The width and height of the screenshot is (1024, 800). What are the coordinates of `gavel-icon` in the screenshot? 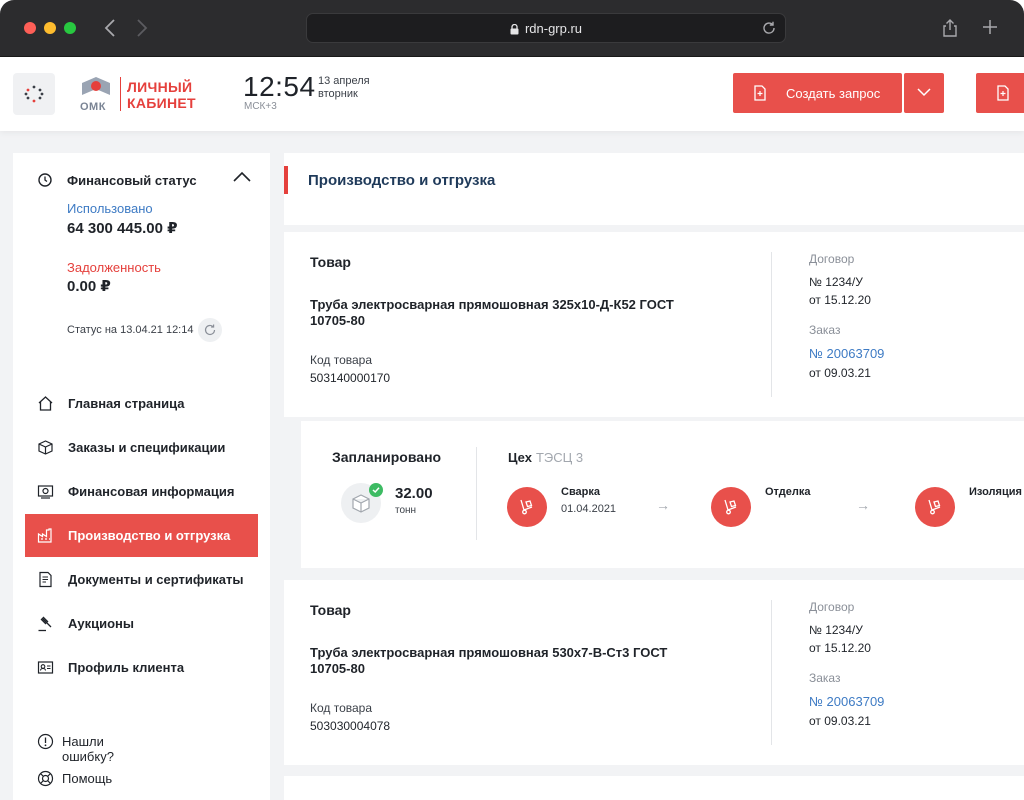 It's located at (45, 624).